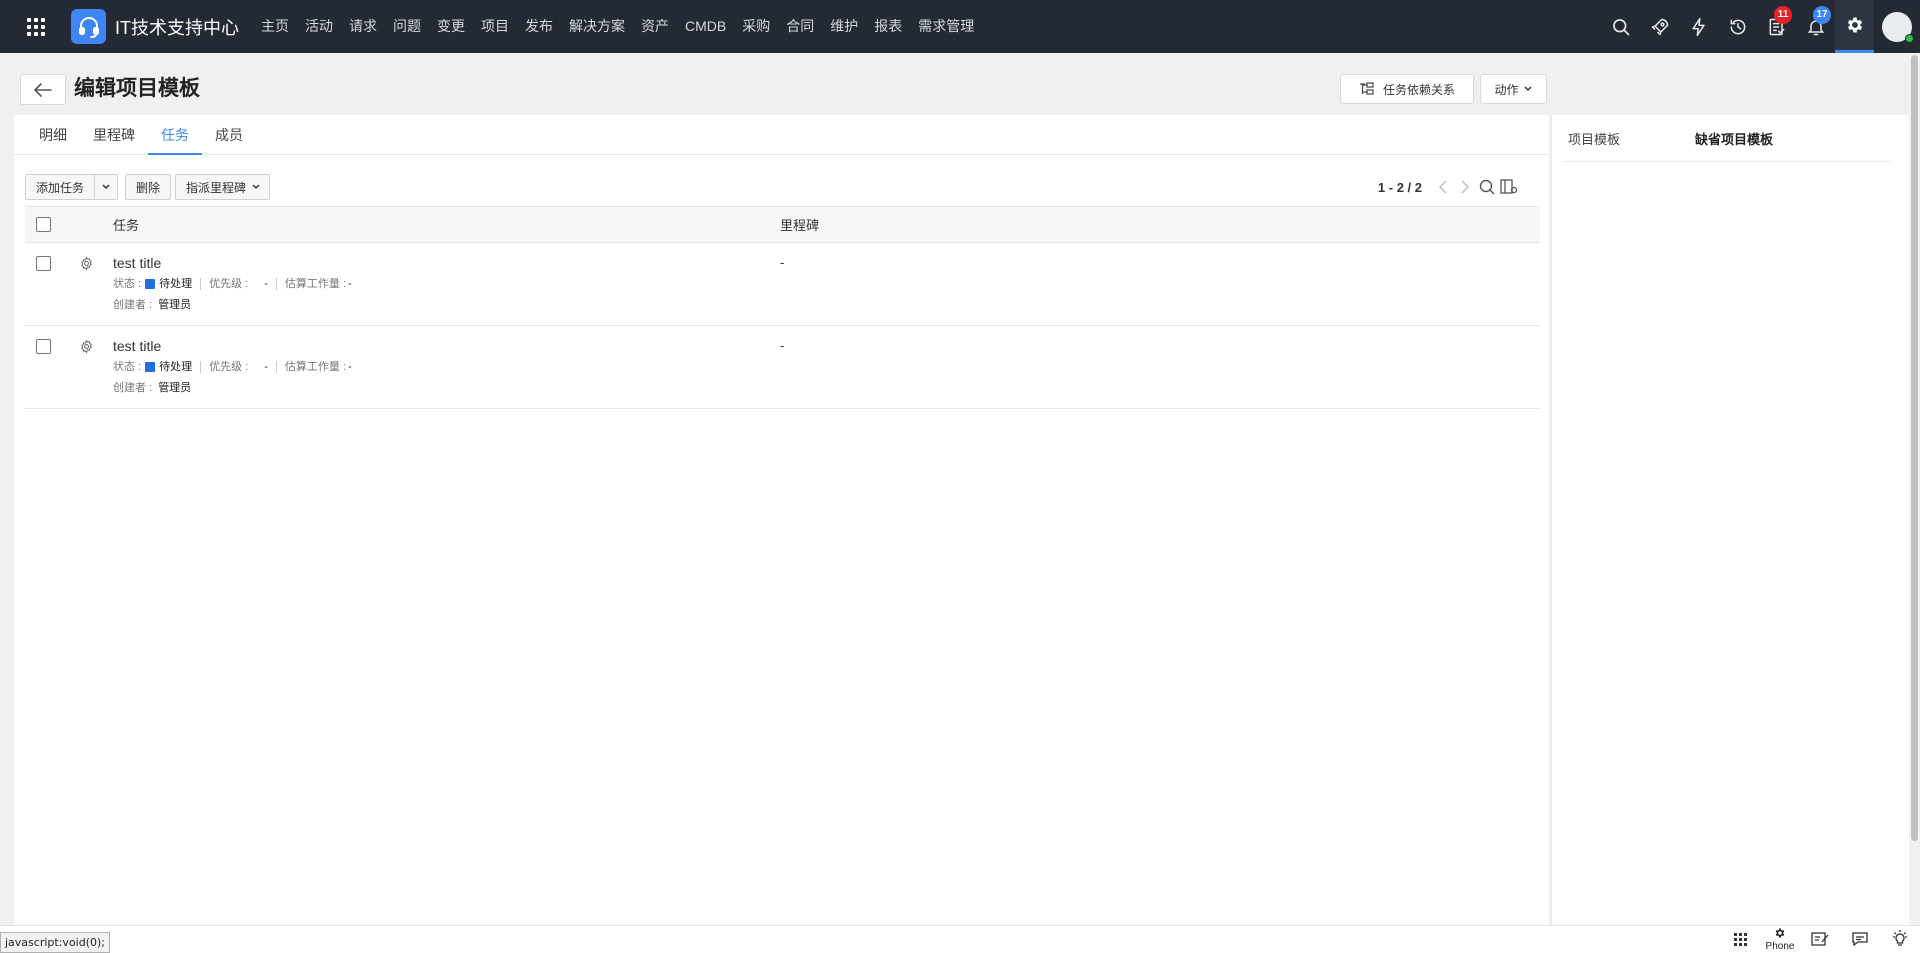  I want to click on pager: 1 - 2 / 2, so click(1449, 187).